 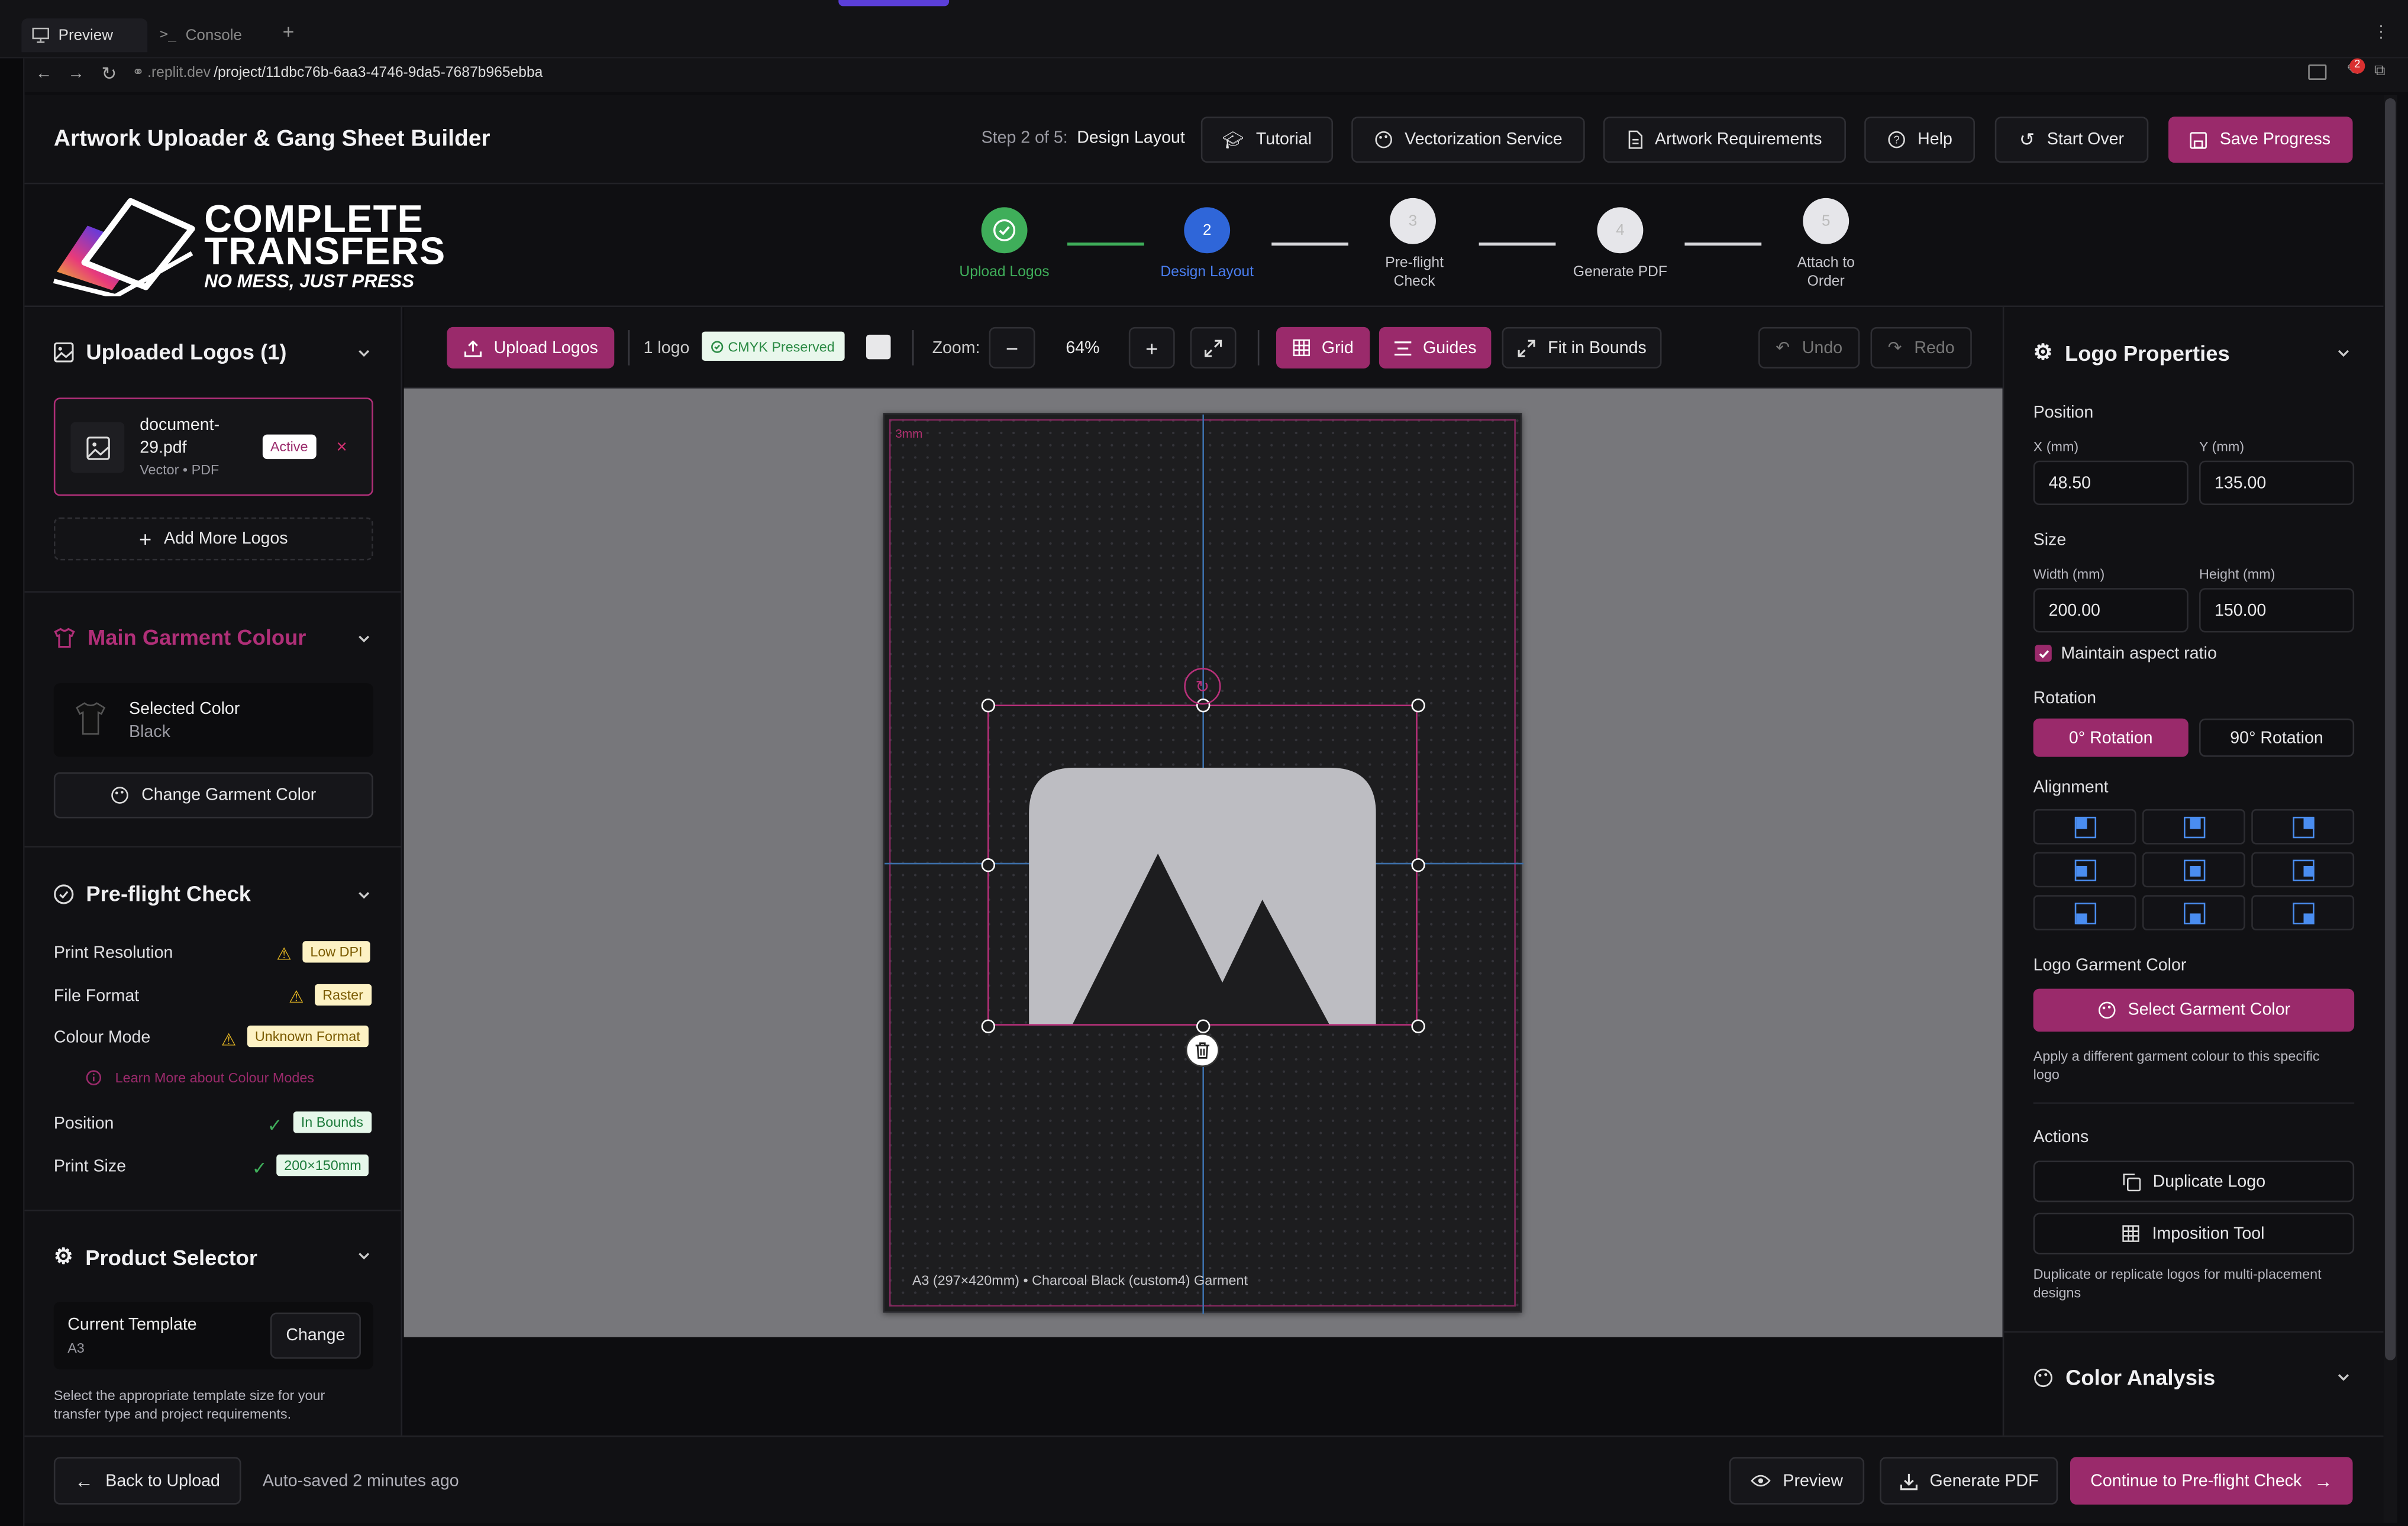 What do you see at coordinates (2303, 912) in the screenshot?
I see `align-bottom-right-button` at bounding box center [2303, 912].